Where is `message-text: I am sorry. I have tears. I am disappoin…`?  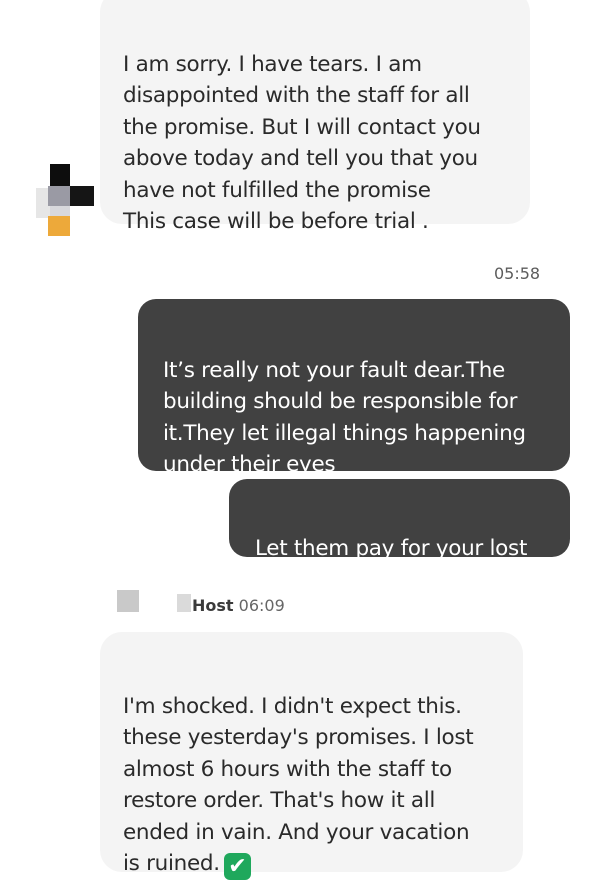
message-text: I am sorry. I have tears. I am disappoin… is located at coordinates (302, 143).